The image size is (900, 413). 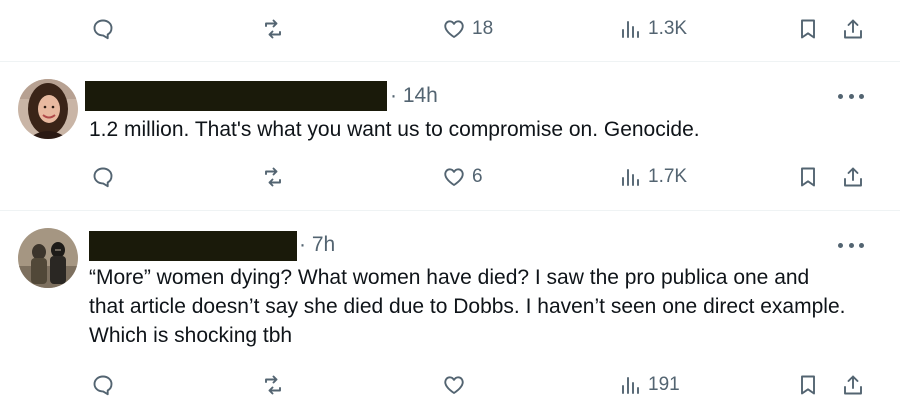 I want to click on views-button: 191, so click(x=649, y=385).